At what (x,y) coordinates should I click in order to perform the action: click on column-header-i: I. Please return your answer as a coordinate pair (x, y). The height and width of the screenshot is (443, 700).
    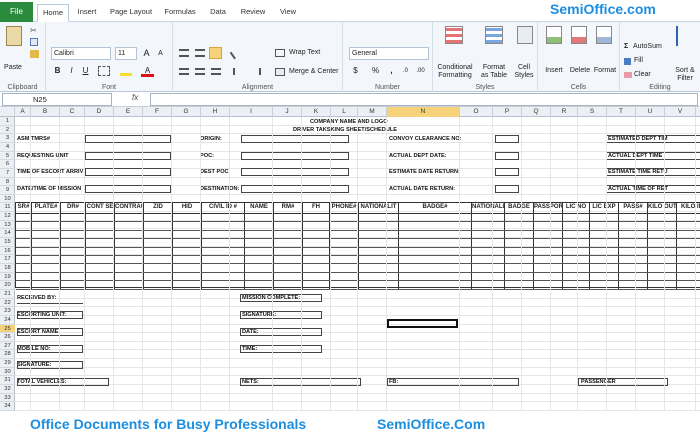
    Looking at the image, I should click on (251, 112).